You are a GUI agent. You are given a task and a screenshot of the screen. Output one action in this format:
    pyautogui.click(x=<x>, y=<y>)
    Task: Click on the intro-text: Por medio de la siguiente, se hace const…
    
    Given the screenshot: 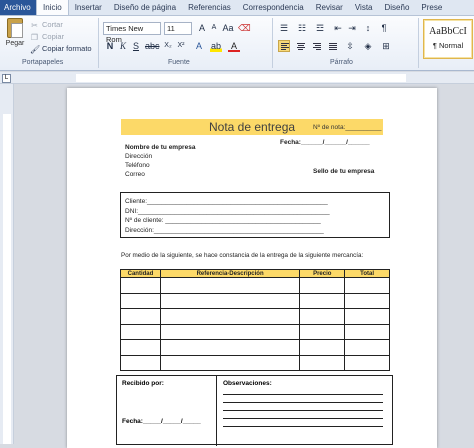 What is the action you would take?
    pyautogui.click(x=242, y=255)
    